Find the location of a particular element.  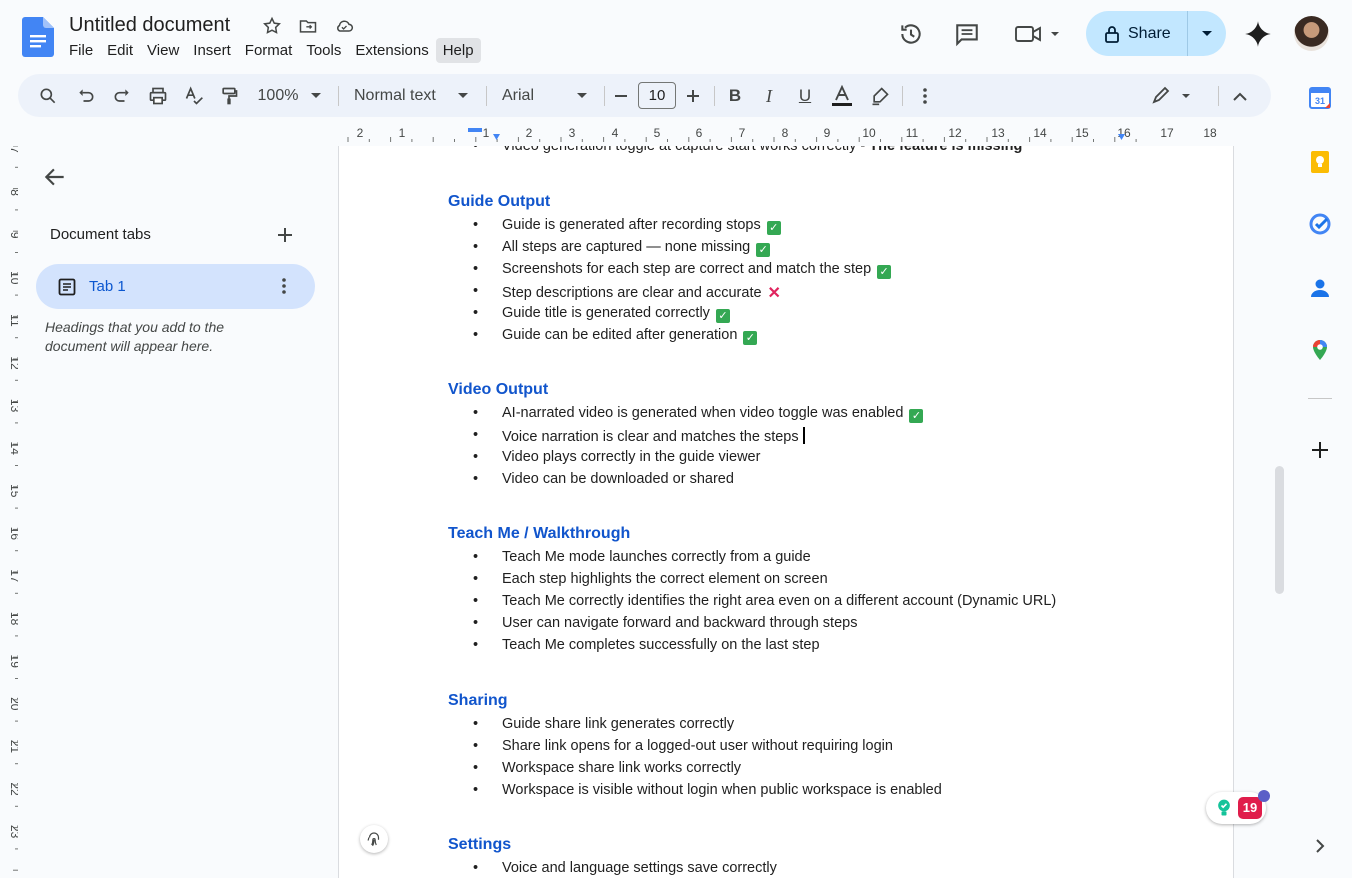

redo-icon is located at coordinates (122, 96).